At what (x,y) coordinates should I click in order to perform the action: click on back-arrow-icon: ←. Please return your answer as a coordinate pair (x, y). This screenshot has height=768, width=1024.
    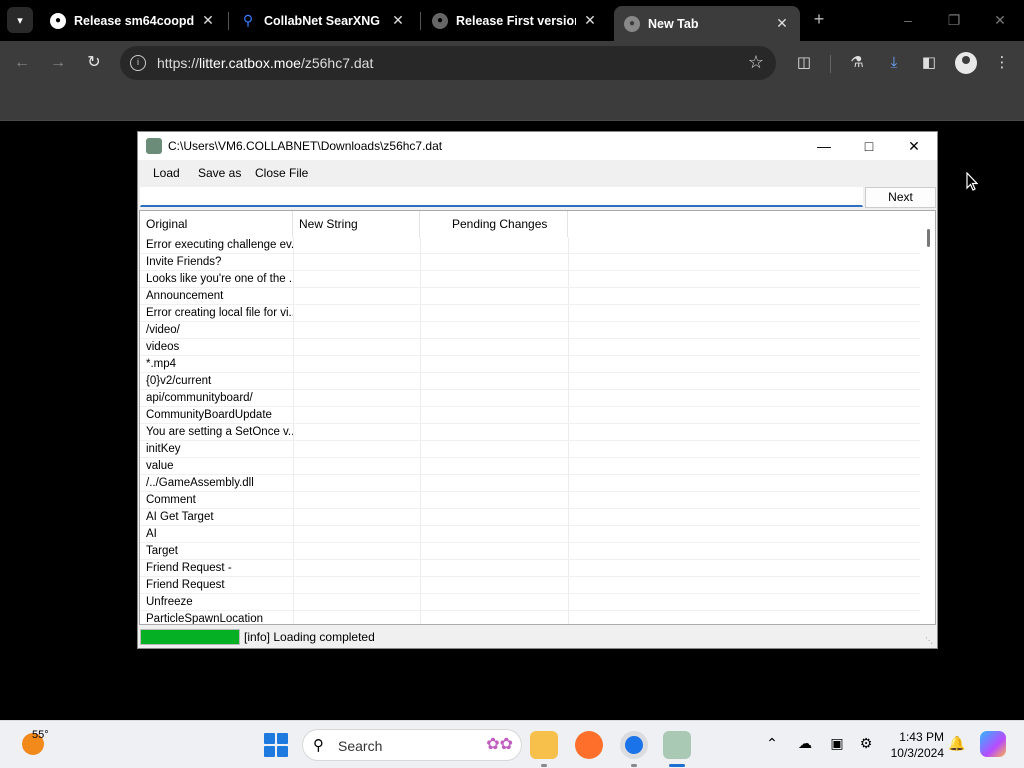
    Looking at the image, I should click on (22, 63).